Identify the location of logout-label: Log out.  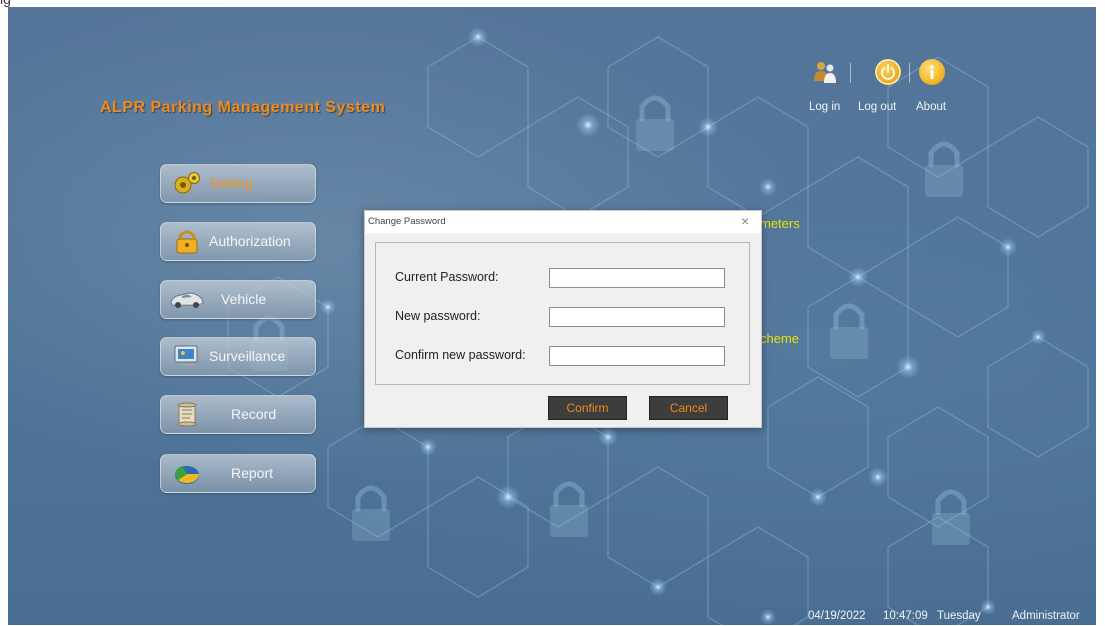
(877, 107).